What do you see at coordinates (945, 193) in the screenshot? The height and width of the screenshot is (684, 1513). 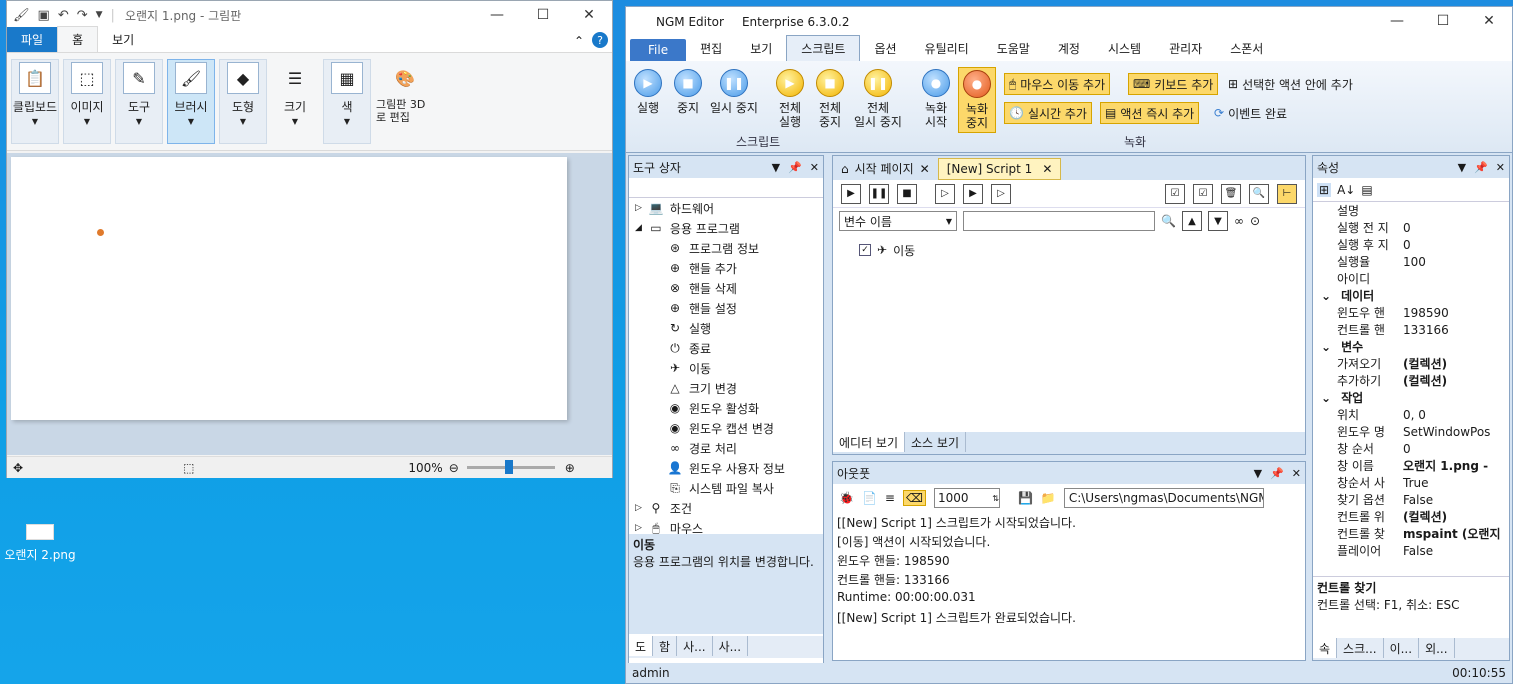 I see `step-icon: ▷` at bounding box center [945, 193].